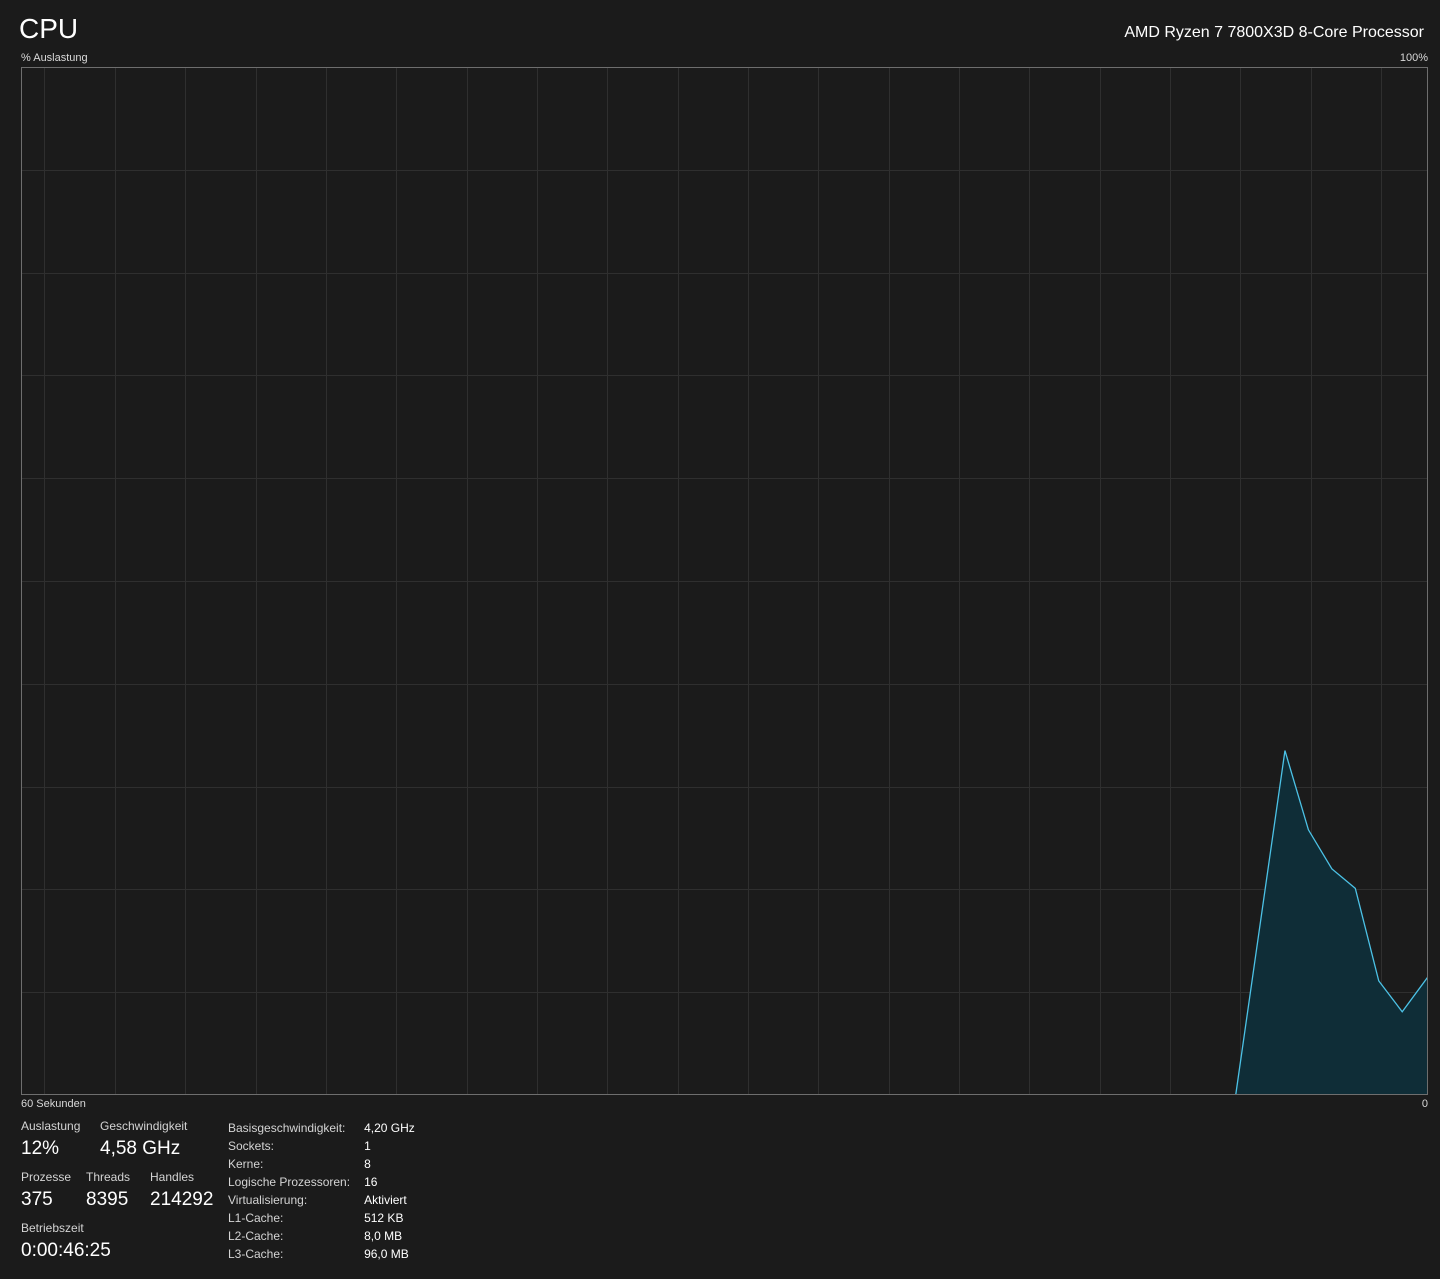 The width and height of the screenshot is (1440, 1279). I want to click on details-row: Virtualisierung: Aktiviert, so click(321, 1200).